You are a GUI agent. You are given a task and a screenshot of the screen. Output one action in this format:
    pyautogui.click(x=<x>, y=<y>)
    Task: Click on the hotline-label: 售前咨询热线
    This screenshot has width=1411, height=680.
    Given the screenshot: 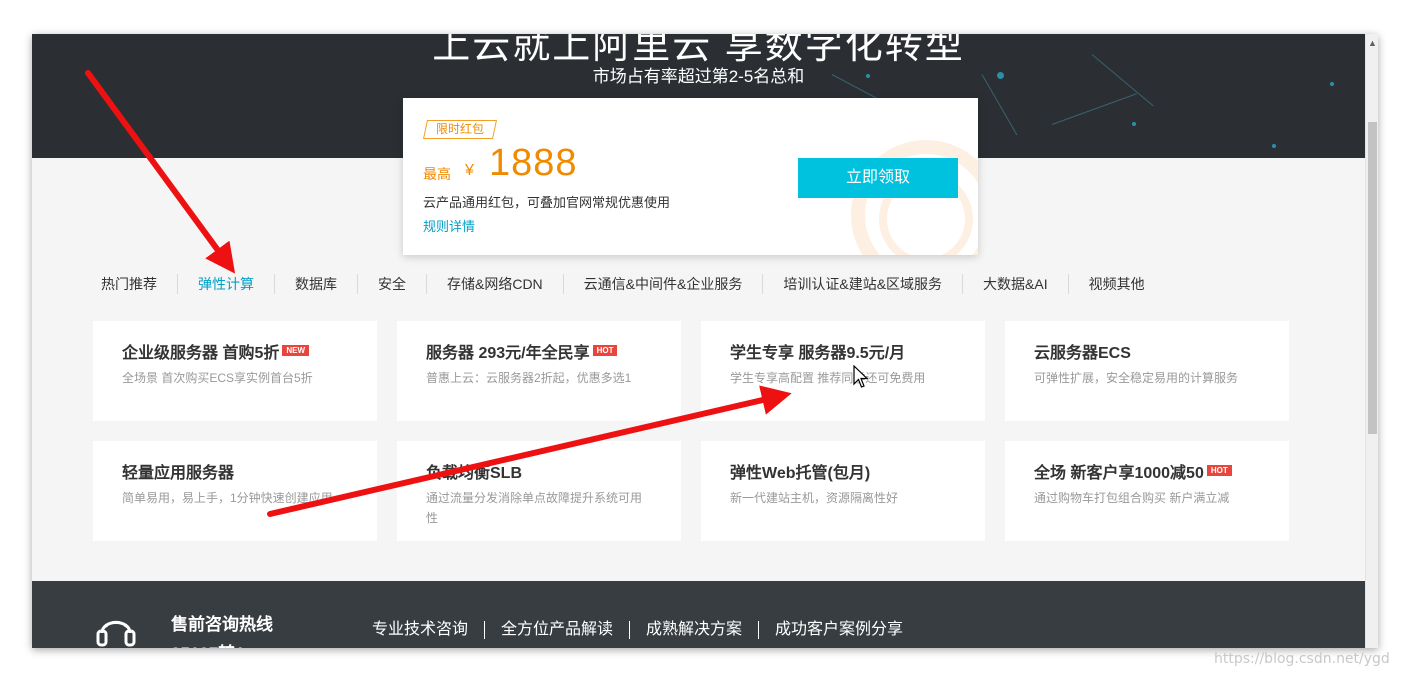 What is the action you would take?
    pyautogui.click(x=222, y=624)
    